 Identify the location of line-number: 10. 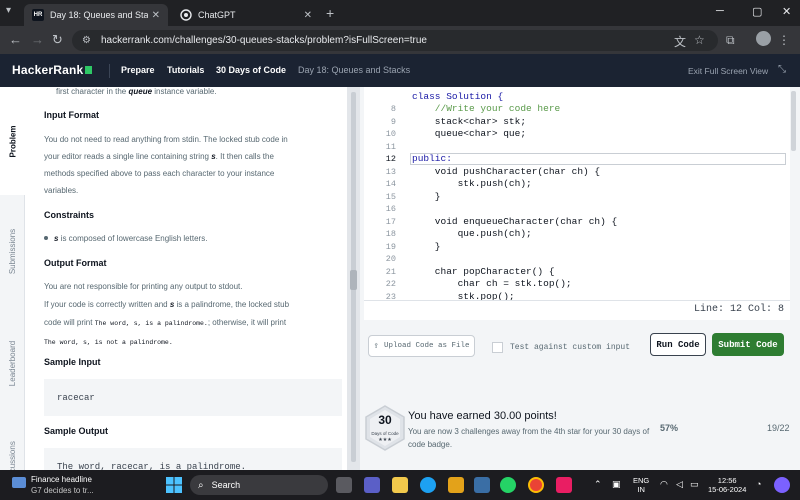
(390, 134).